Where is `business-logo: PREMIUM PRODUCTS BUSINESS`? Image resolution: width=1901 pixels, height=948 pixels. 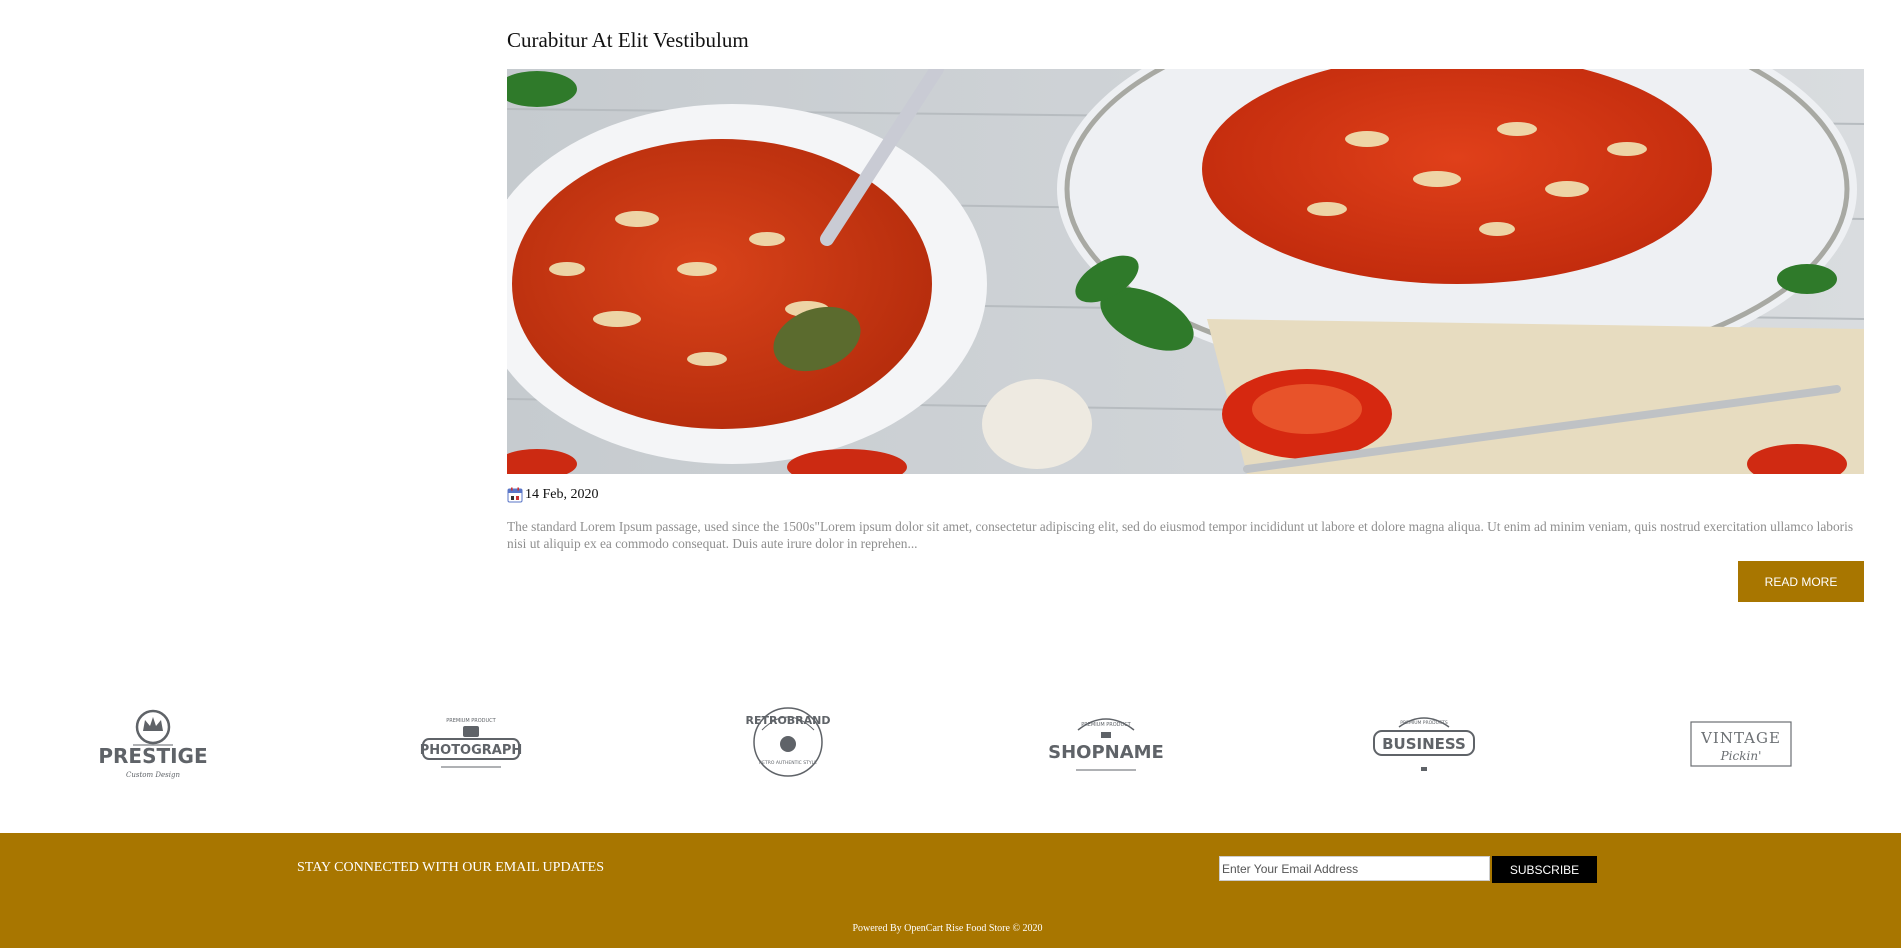
business-logo: PREMIUM PRODUCTS BUSINESS is located at coordinates (1424, 744).